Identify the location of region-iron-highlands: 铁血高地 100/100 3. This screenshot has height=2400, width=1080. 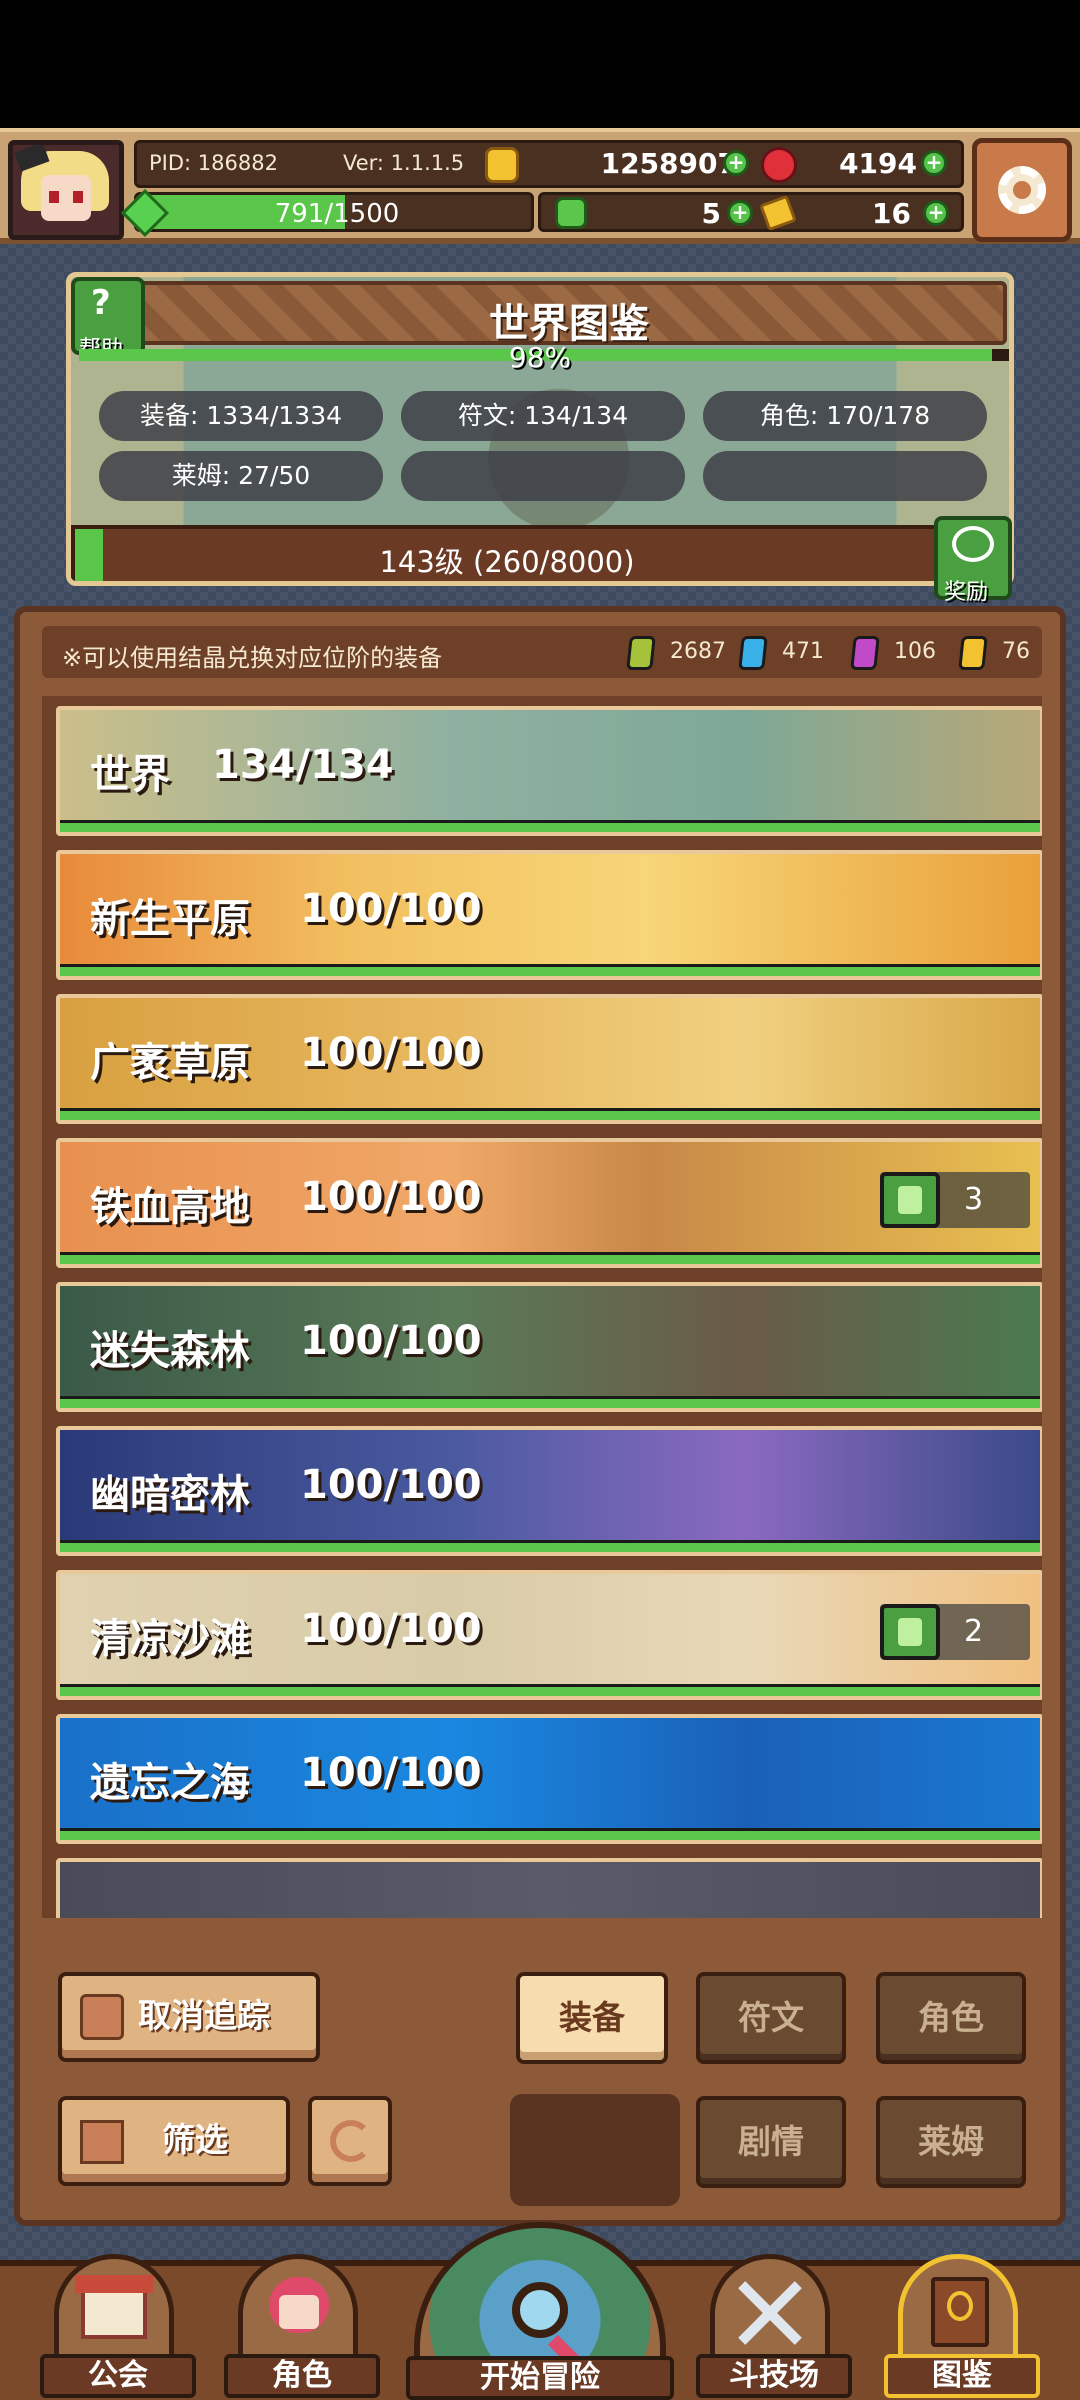
(549, 1203).